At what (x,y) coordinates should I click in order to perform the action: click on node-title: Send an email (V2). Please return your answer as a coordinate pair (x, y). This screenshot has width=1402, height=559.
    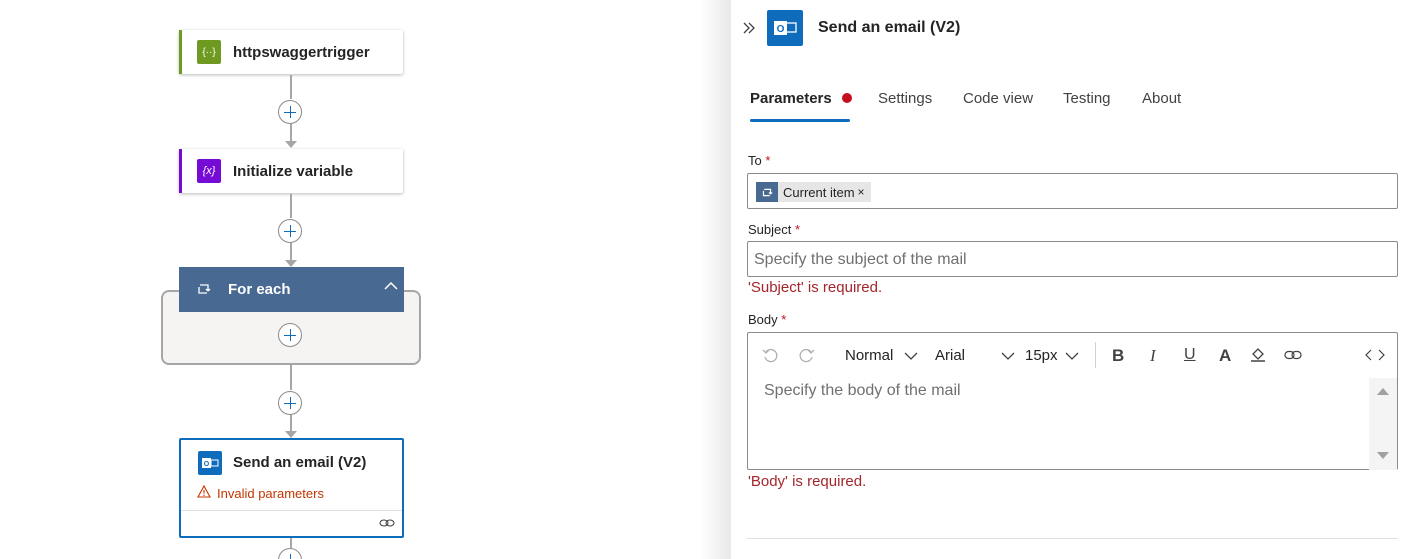
    Looking at the image, I should click on (300, 462).